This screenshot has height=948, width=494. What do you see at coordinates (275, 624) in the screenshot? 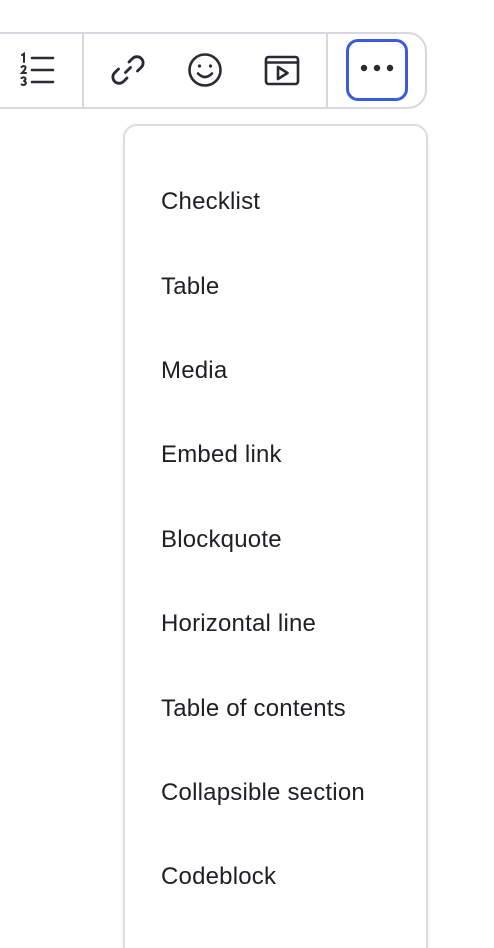
I see `menu-item-horizontal-line: Horizontal line` at bounding box center [275, 624].